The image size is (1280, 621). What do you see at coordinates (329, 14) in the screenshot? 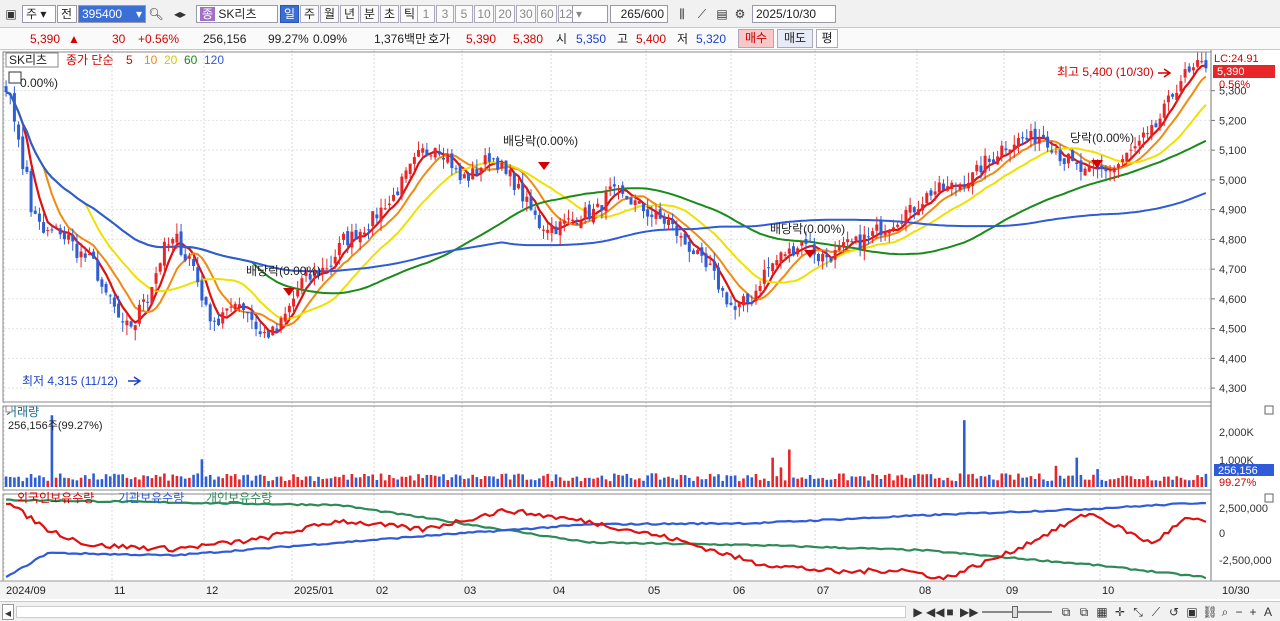
I see `period-button-2: 월` at bounding box center [329, 14].